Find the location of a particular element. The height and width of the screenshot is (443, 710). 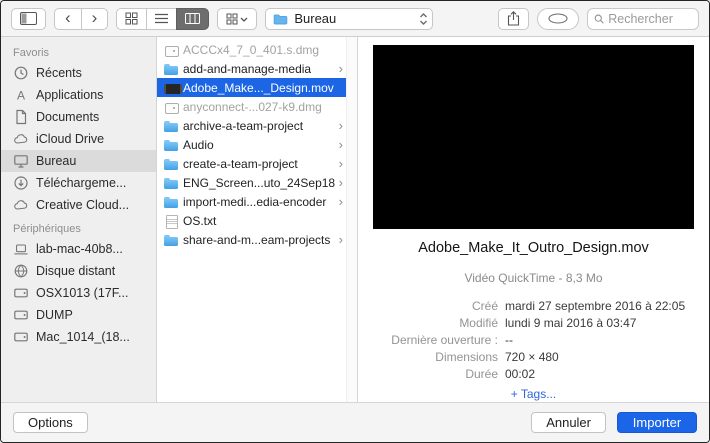

import-button: Importer is located at coordinates (657, 422).